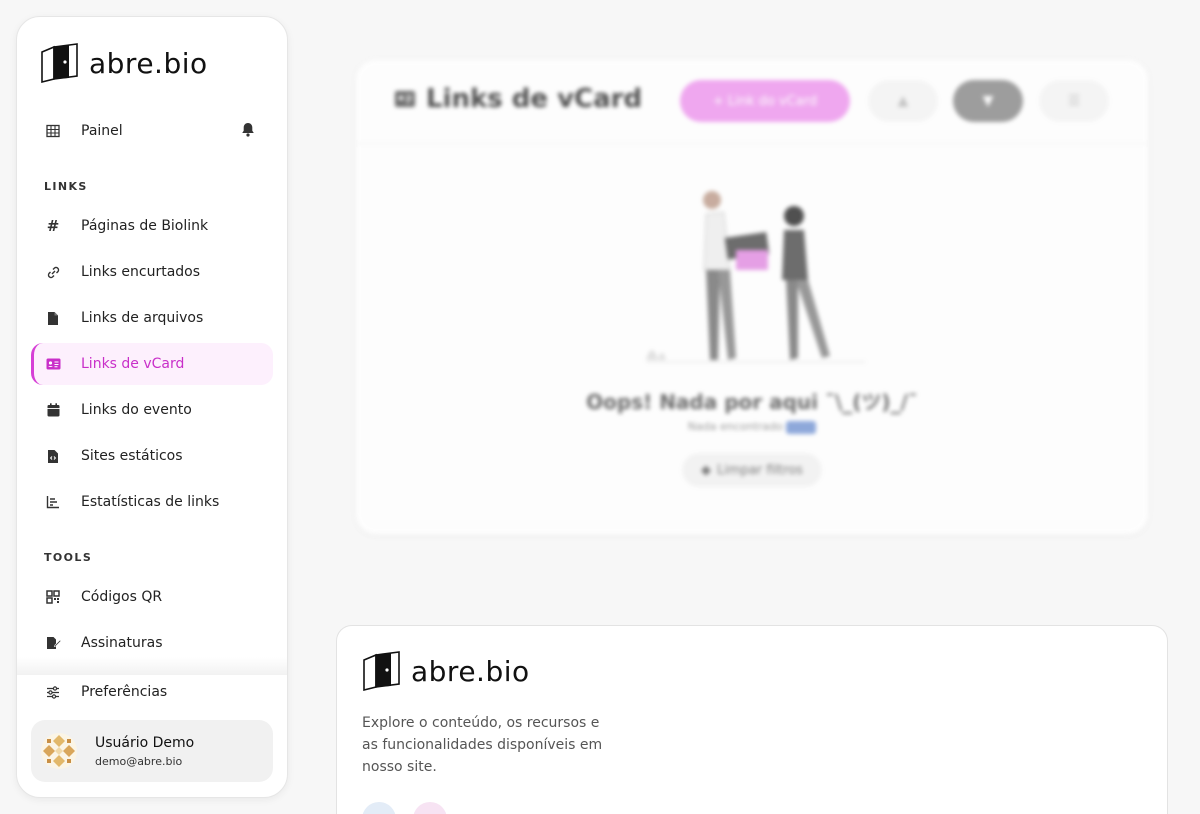  I want to click on sidebar-item-label: Links encurtados, so click(141, 272).